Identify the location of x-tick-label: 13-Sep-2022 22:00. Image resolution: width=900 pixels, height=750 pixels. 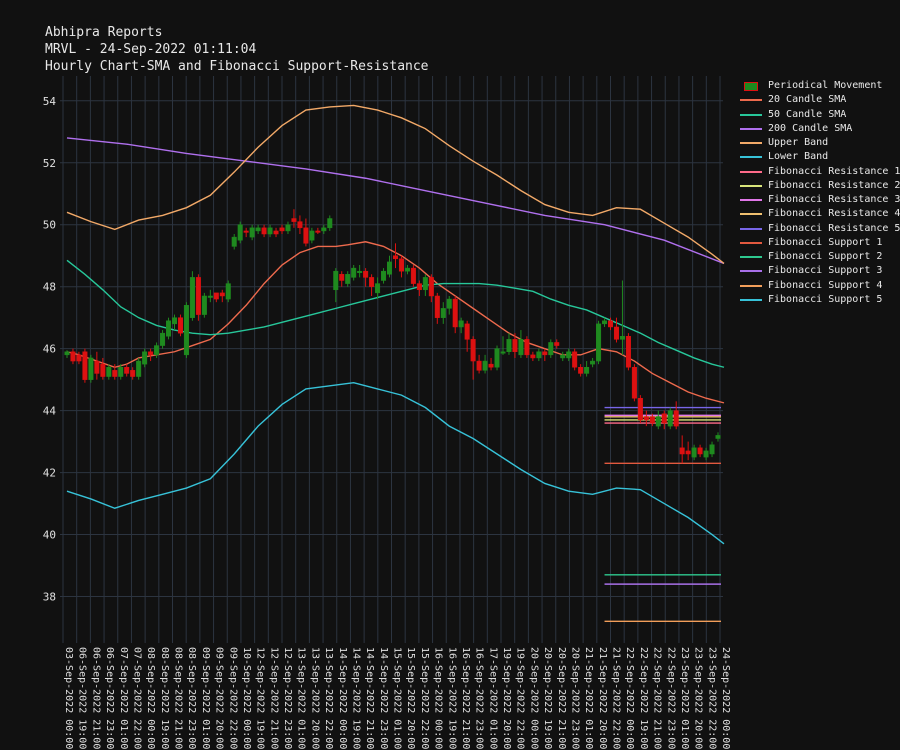
(328, 698).